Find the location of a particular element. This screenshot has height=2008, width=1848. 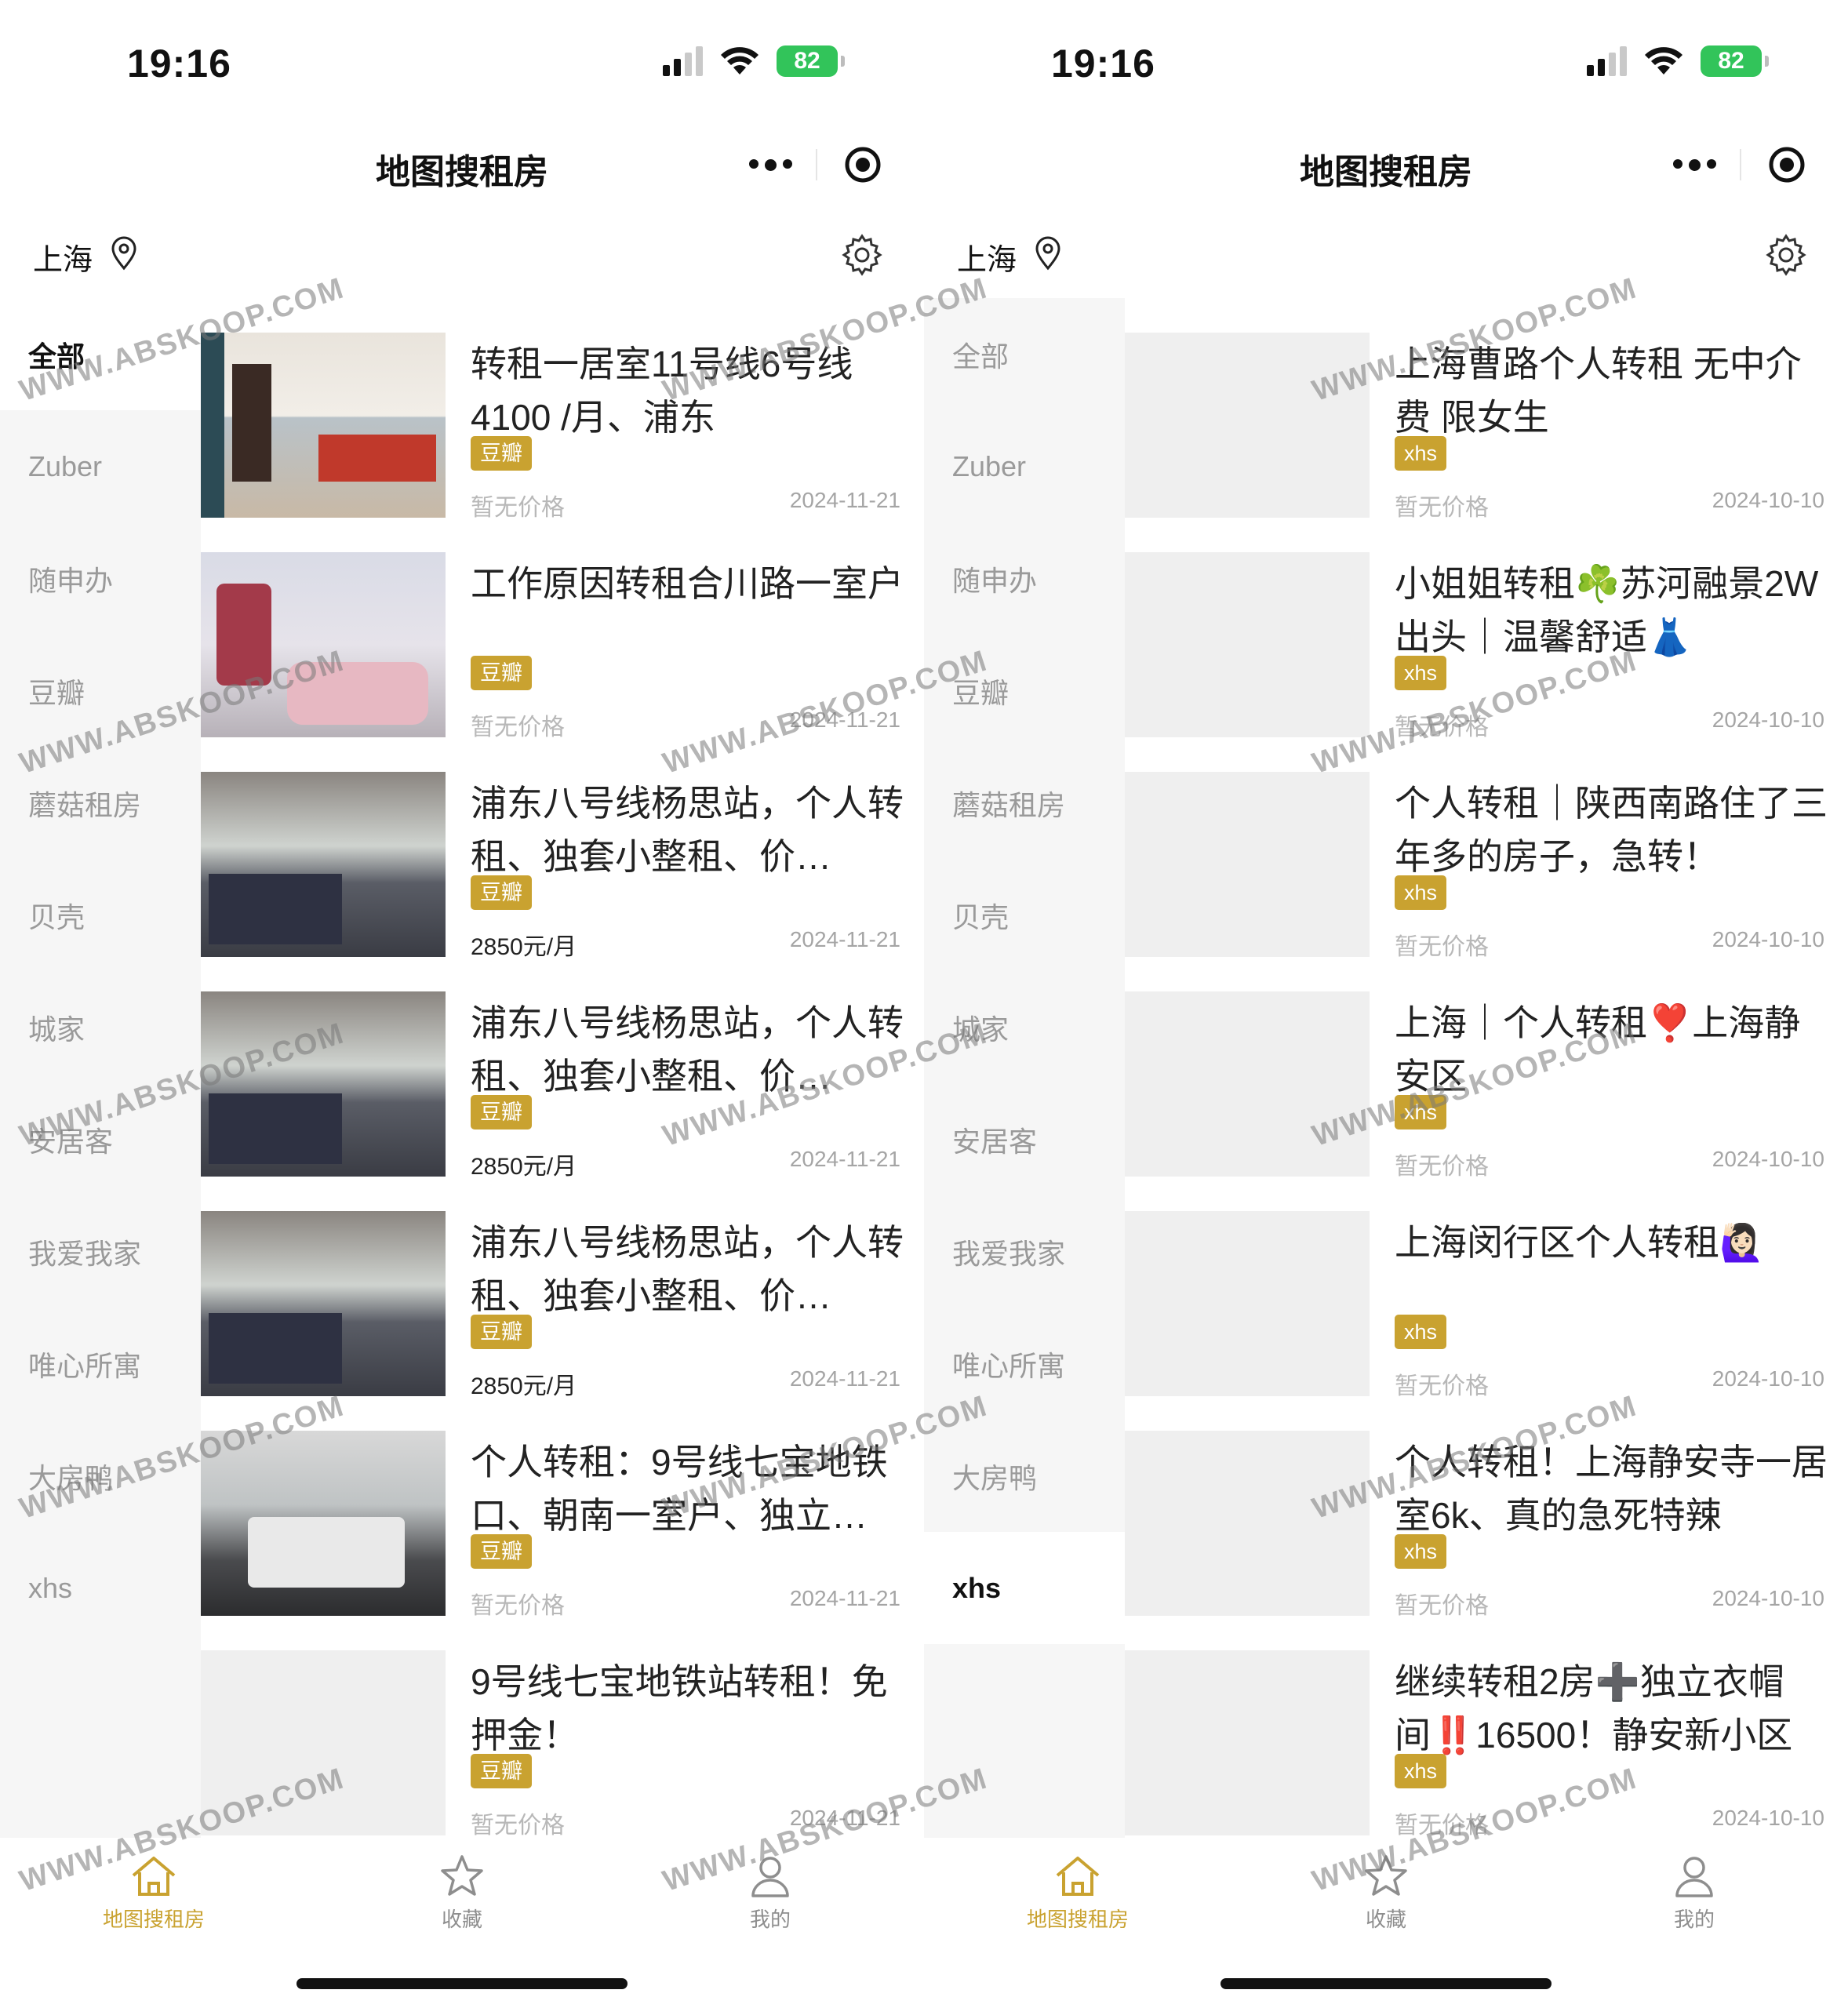

home-icon is located at coordinates (154, 1876).